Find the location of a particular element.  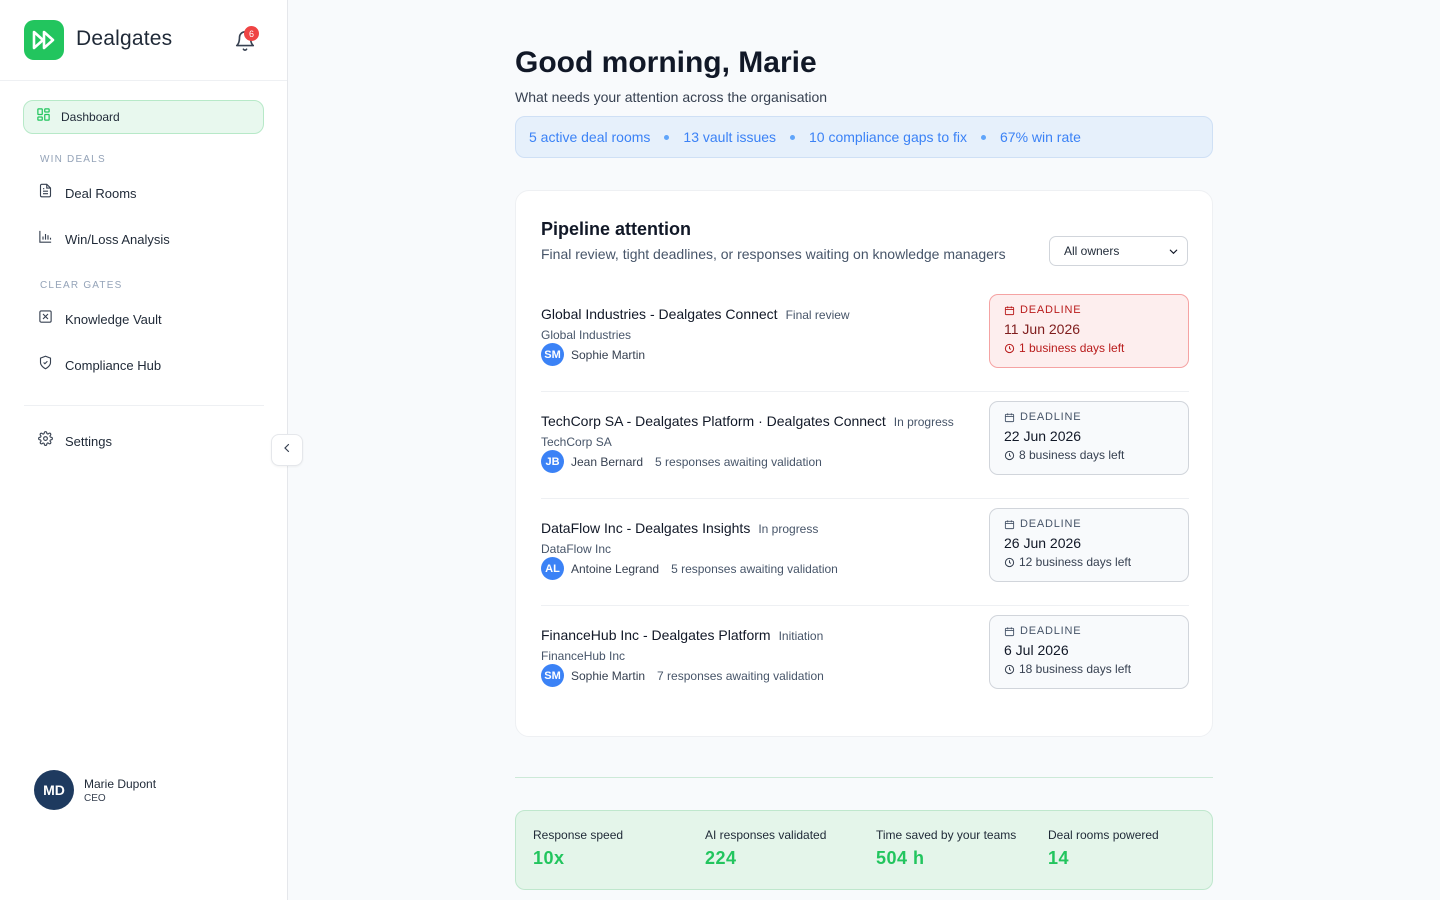

sidebar-item-label: Dashboard is located at coordinates (90, 117).